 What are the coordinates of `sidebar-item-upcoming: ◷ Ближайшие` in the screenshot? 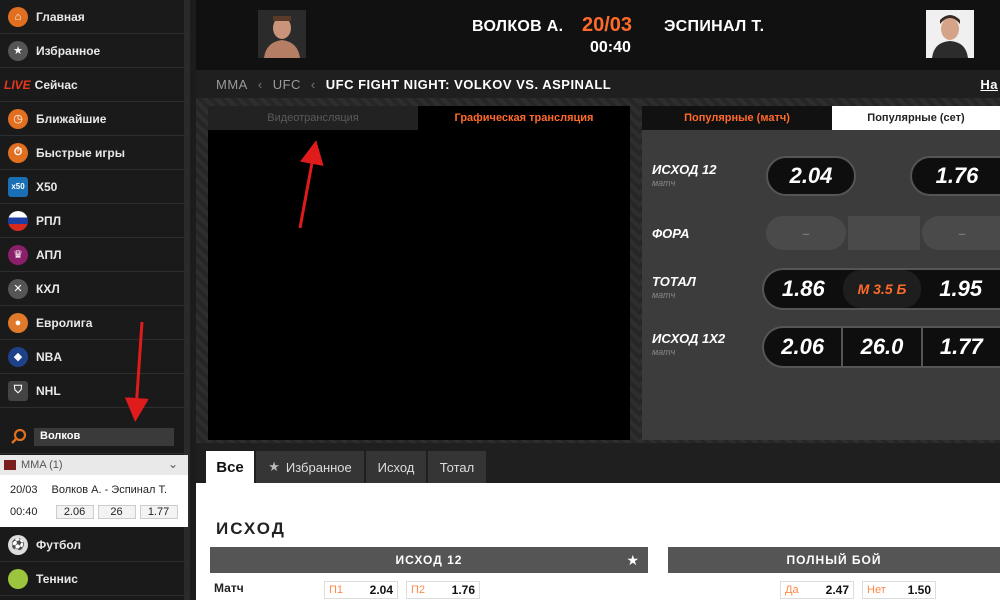 It's located at (94, 119).